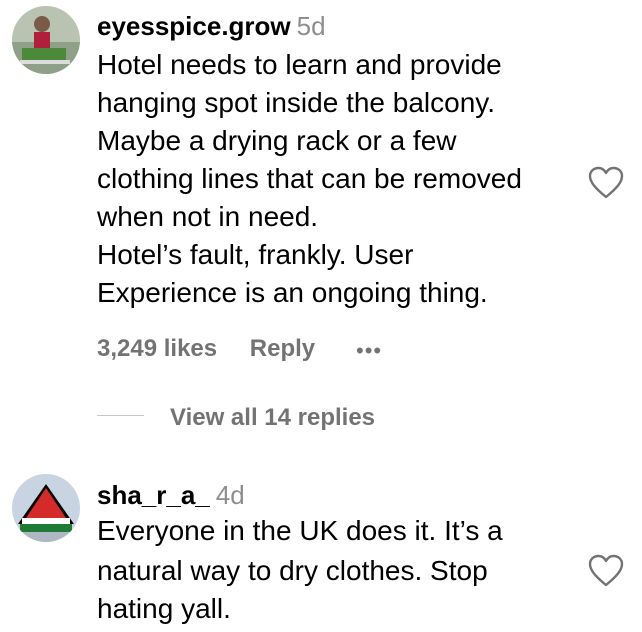 The image size is (642, 632). I want to click on comment-text-line: Maybe a drying rack or a few, so click(277, 140).